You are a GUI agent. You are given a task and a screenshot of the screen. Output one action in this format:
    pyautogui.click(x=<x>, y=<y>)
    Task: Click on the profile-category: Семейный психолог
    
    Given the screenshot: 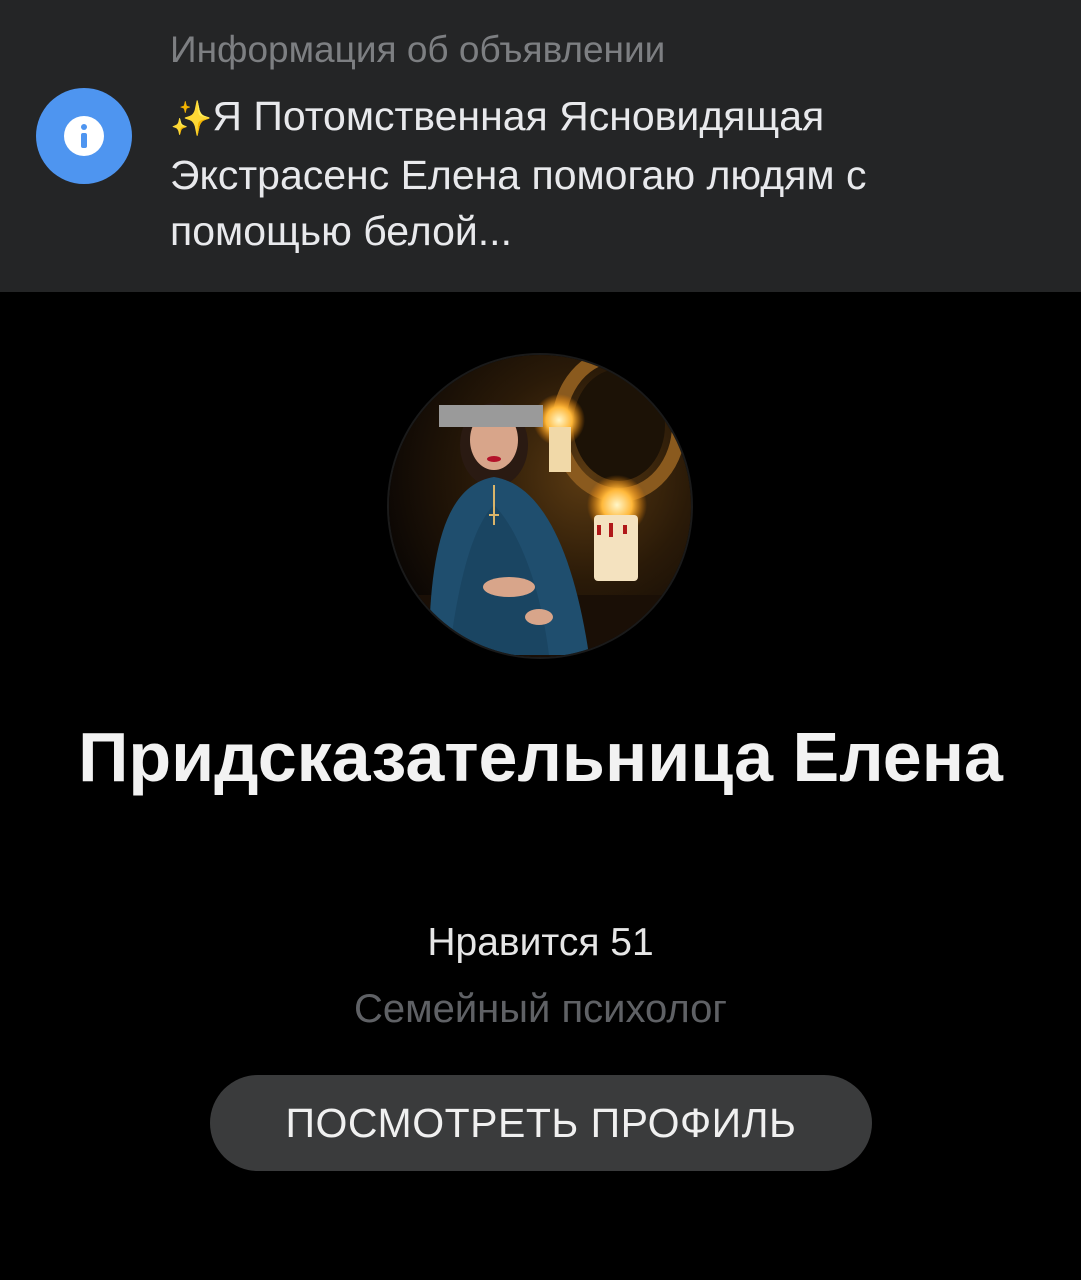 What is the action you would take?
    pyautogui.click(x=540, y=1009)
    